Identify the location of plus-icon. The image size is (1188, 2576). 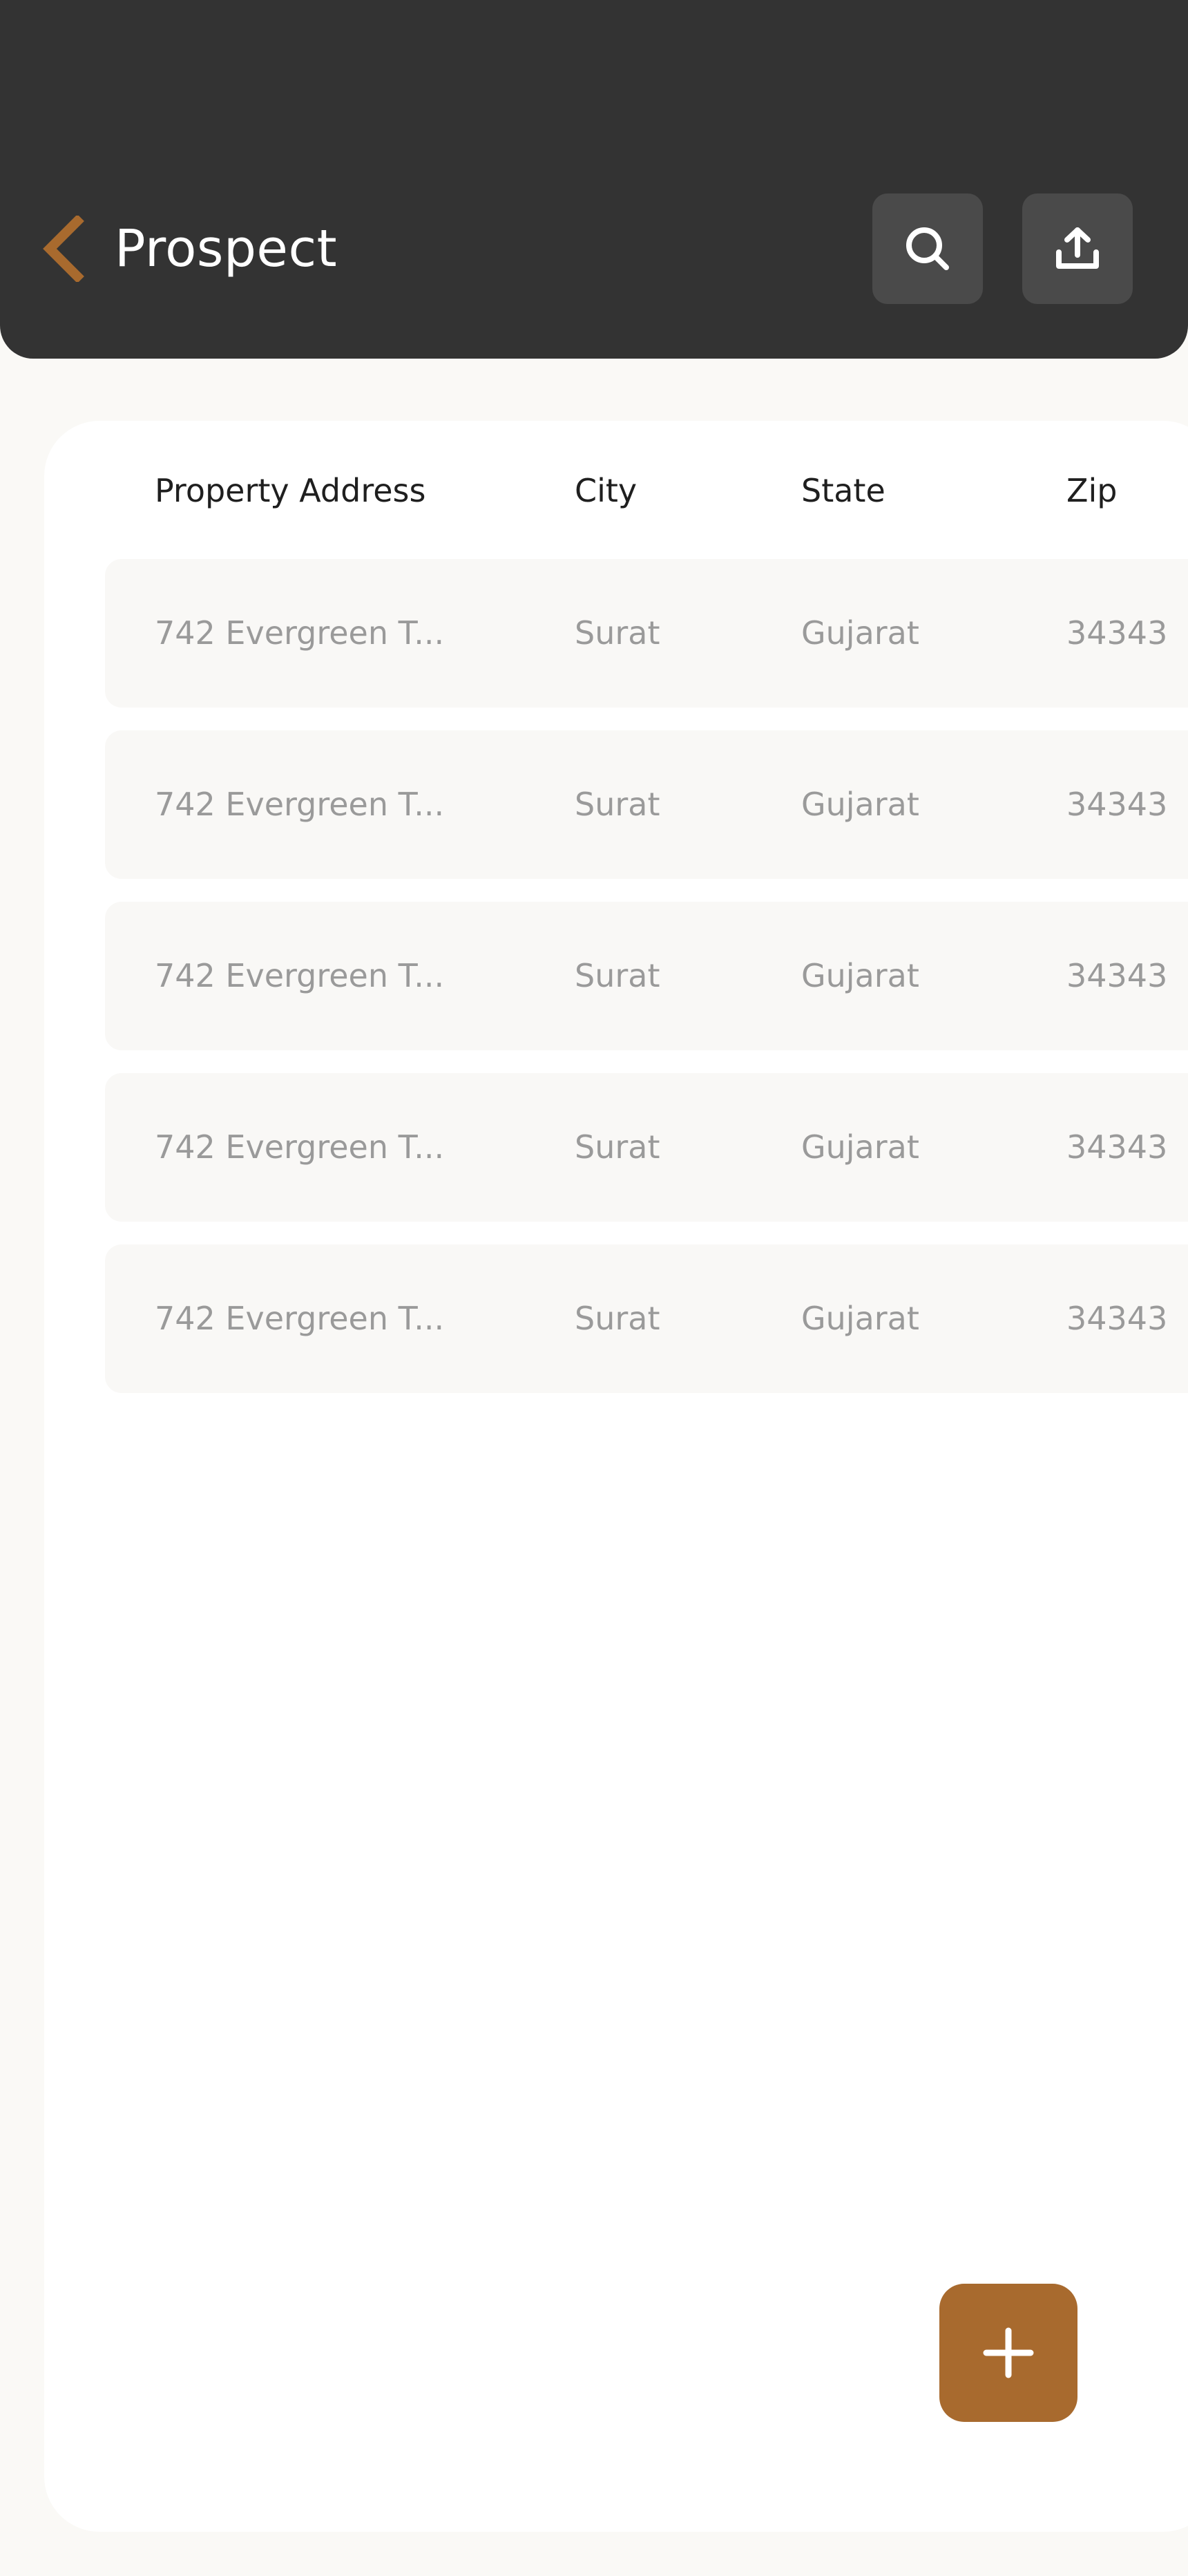
(1009, 2352).